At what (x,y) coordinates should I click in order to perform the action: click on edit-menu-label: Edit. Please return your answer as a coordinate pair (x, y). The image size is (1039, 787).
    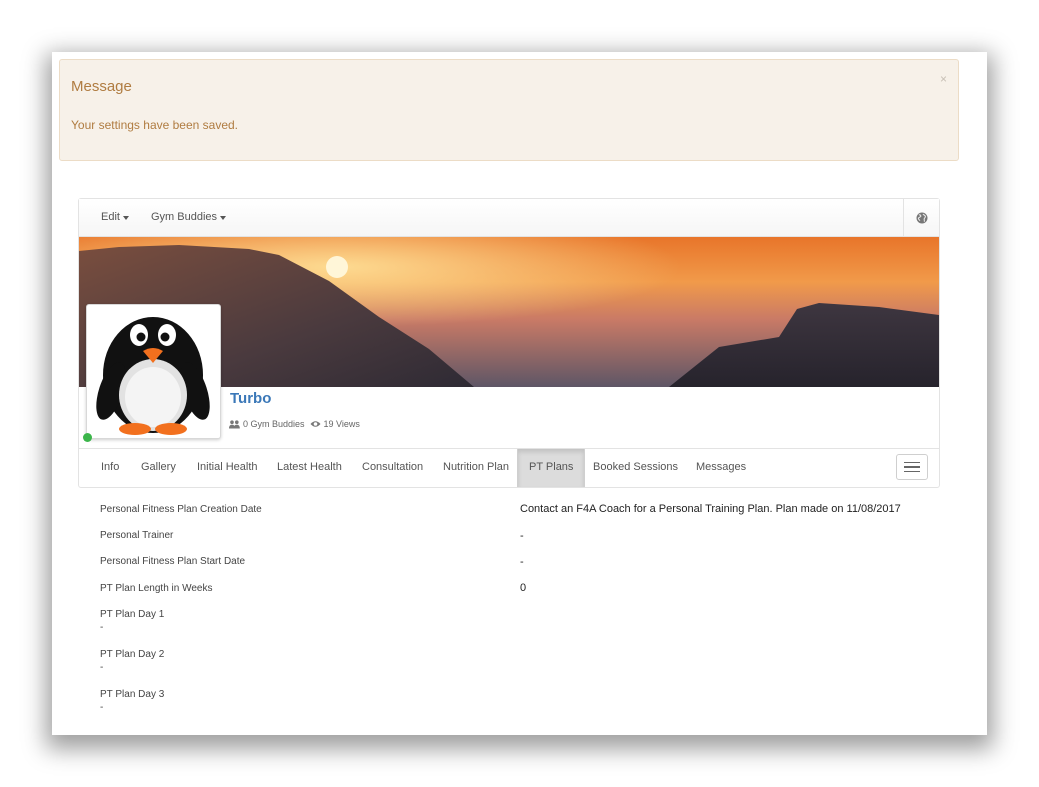
    Looking at the image, I should click on (110, 217).